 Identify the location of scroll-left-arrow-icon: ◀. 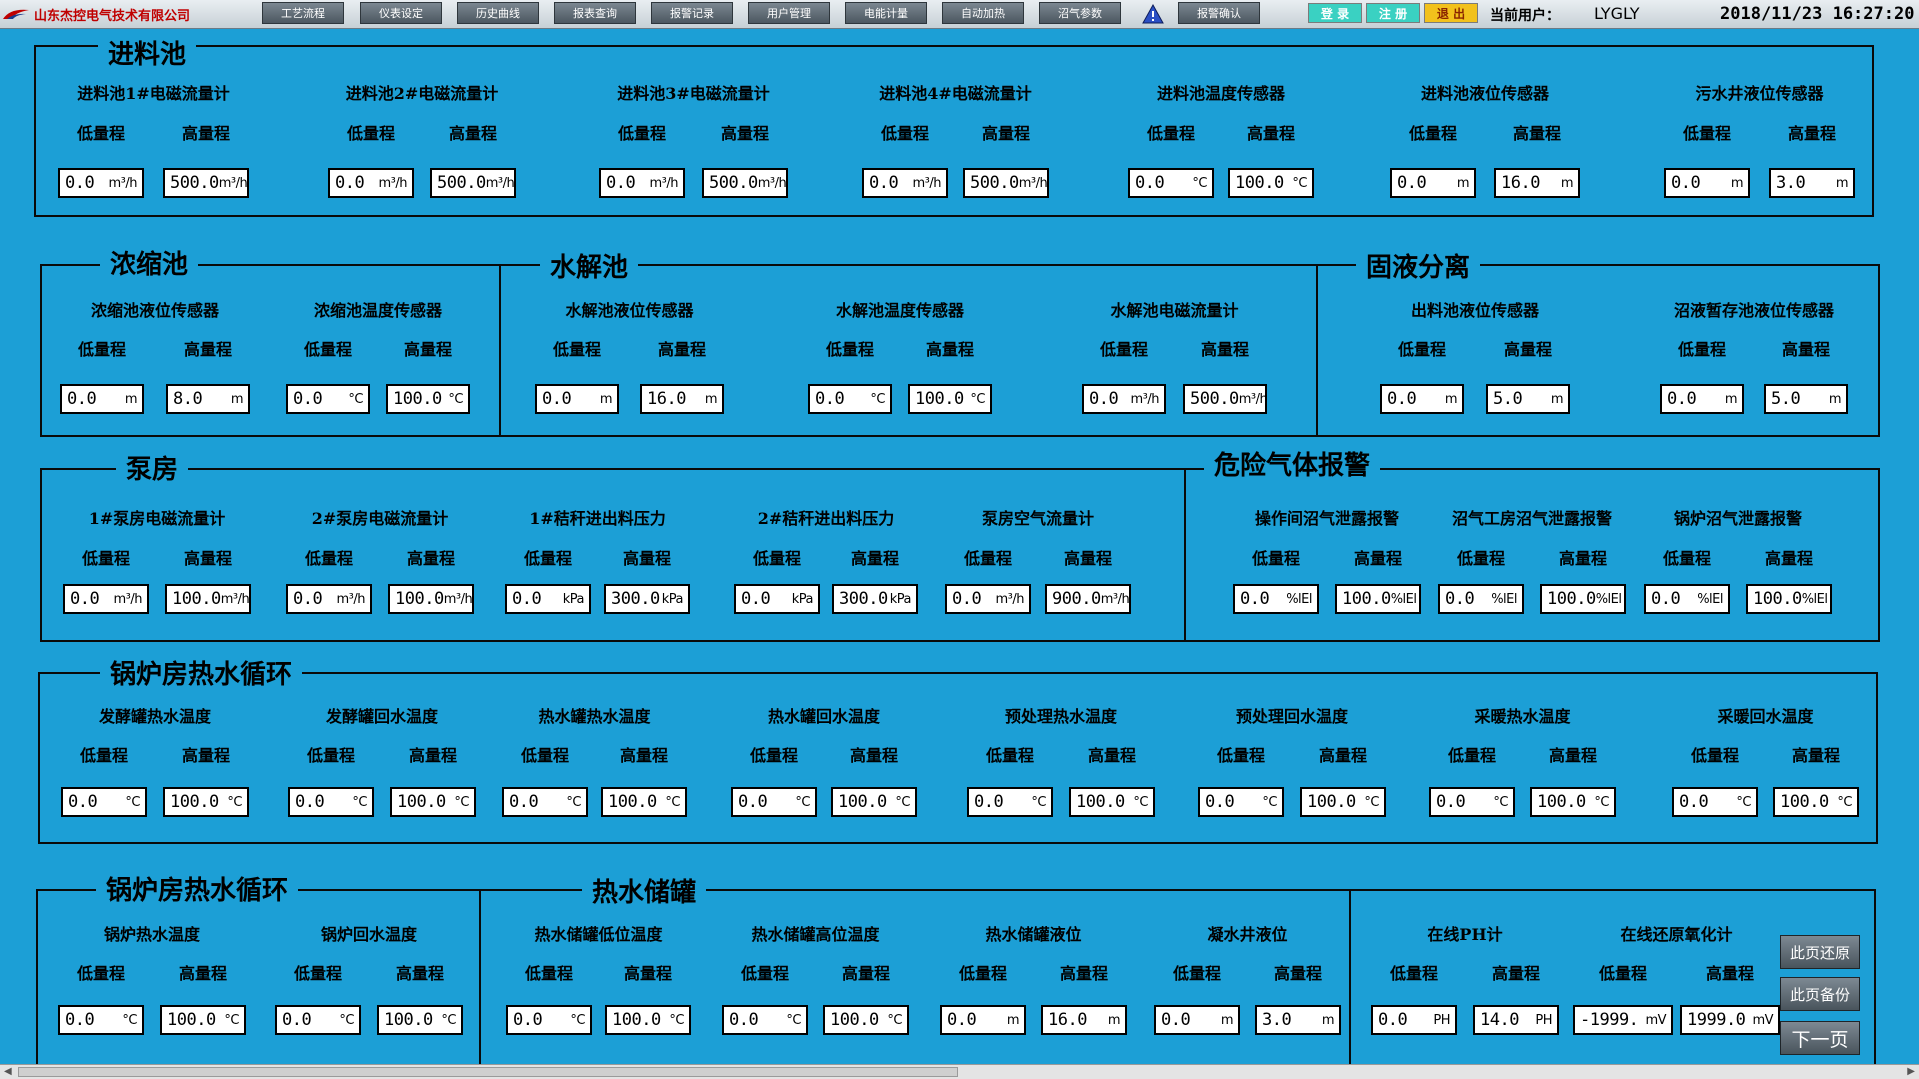
(8, 1071).